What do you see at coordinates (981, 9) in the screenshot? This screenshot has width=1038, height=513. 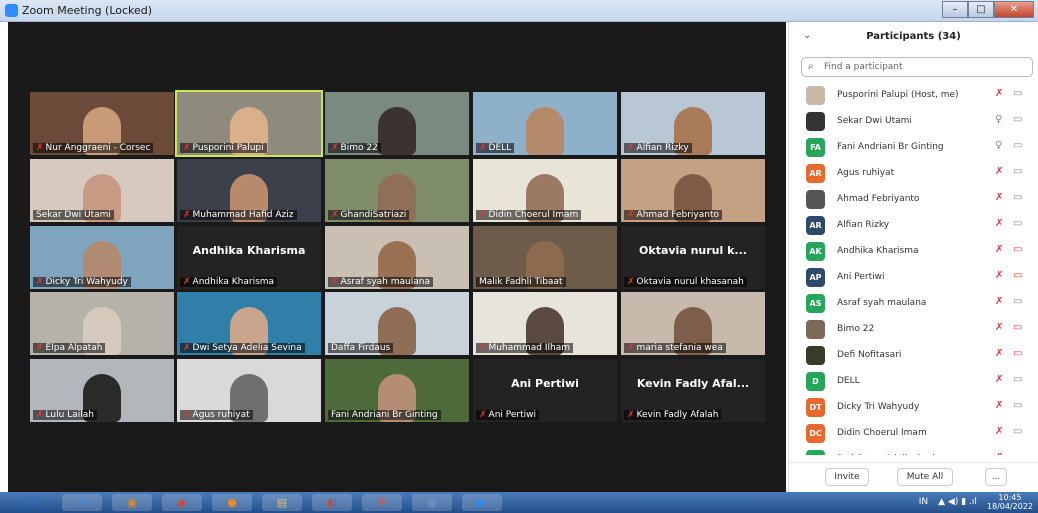 I see `maximize-button: □` at bounding box center [981, 9].